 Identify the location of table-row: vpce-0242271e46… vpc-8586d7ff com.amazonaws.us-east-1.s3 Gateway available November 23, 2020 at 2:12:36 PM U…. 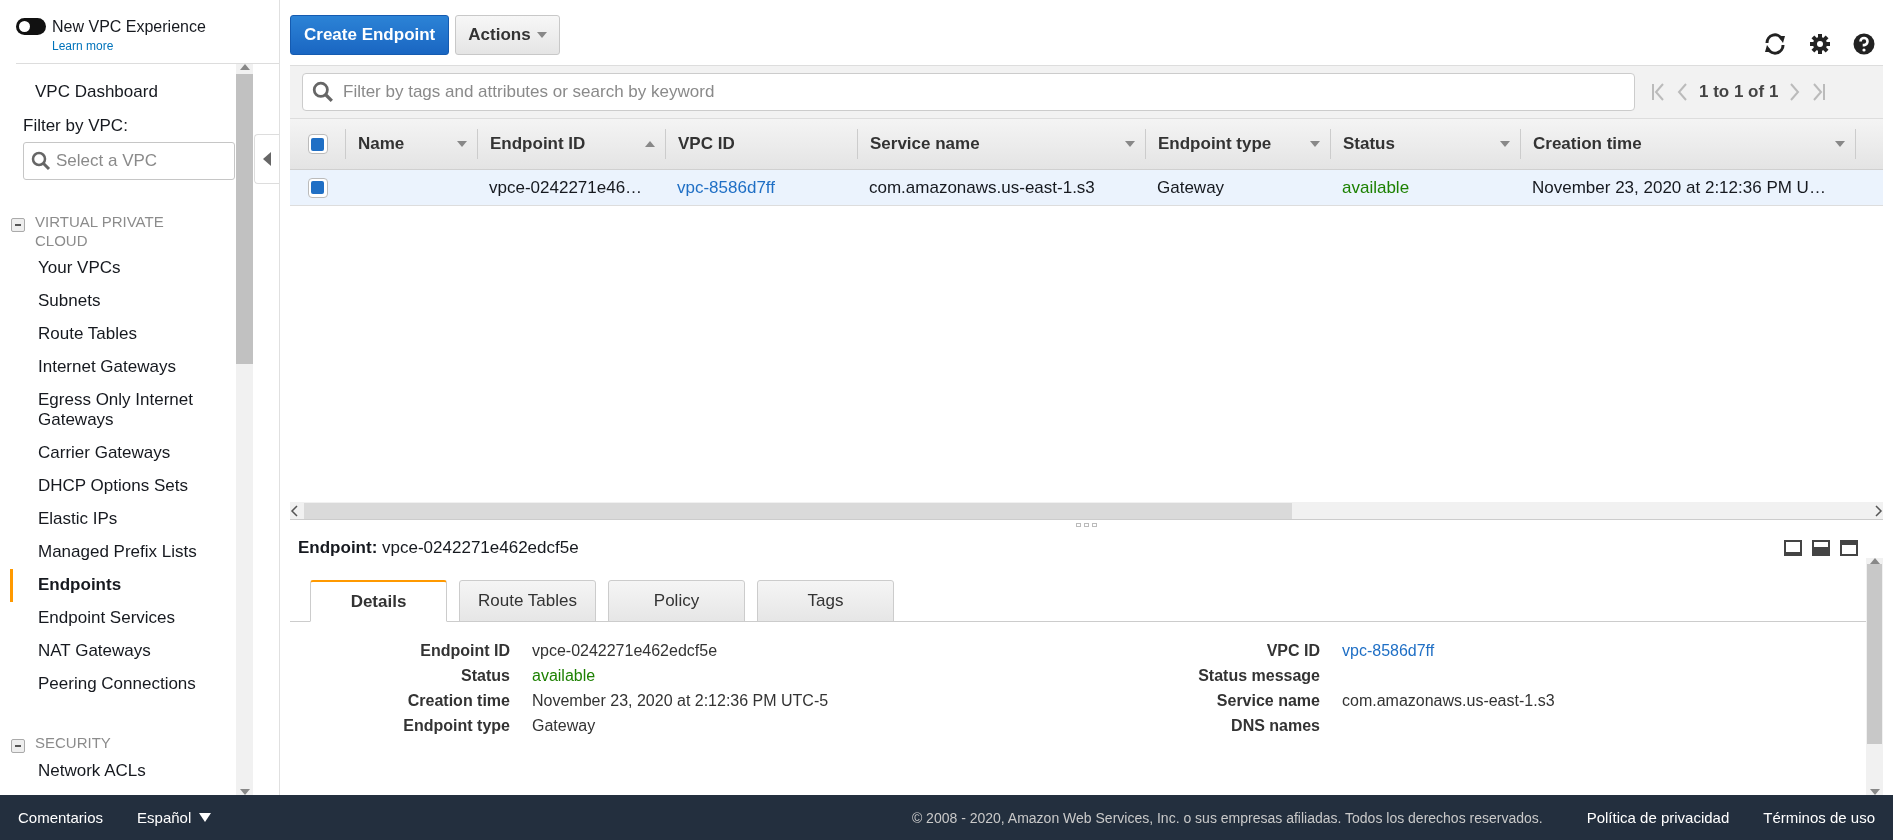
(1086, 188).